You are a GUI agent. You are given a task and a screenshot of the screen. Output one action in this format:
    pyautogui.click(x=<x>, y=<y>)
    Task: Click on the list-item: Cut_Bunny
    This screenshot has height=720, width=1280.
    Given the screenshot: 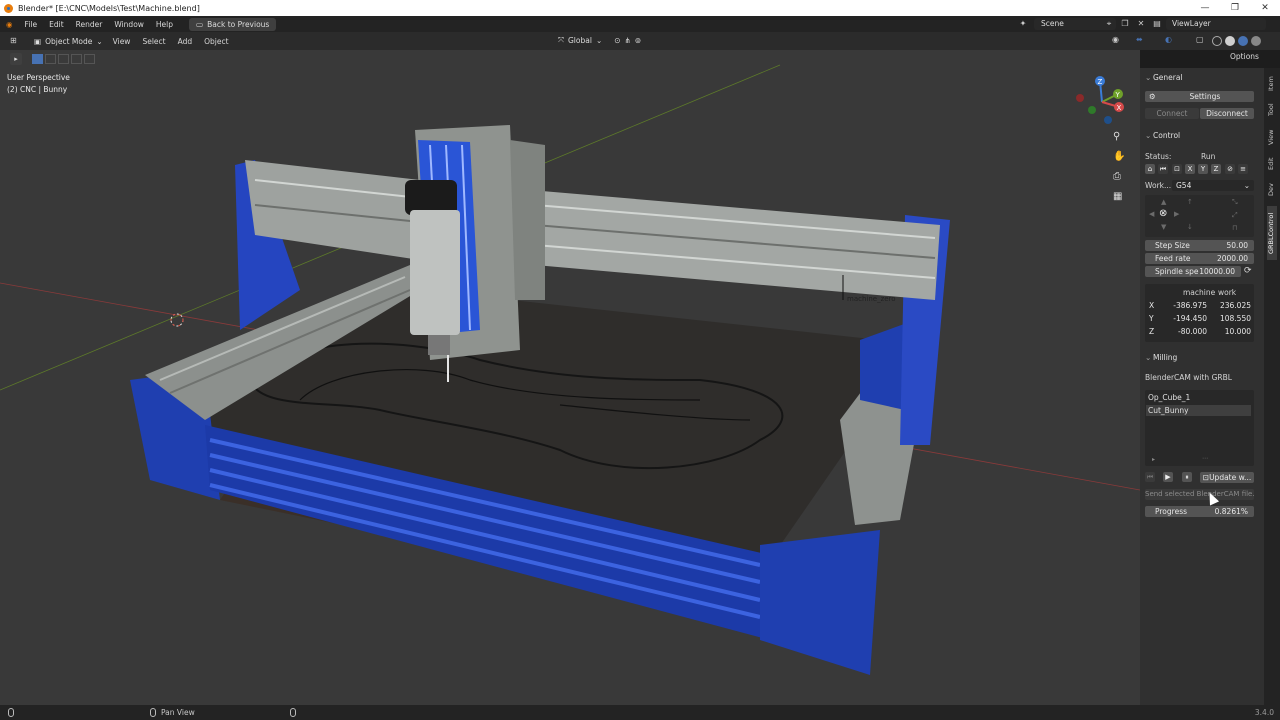 What is the action you would take?
    pyautogui.click(x=1198, y=410)
    